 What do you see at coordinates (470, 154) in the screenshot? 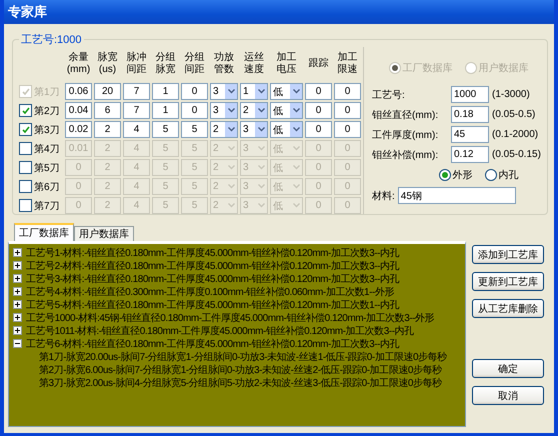
I see `input-field: 0.12` at bounding box center [470, 154].